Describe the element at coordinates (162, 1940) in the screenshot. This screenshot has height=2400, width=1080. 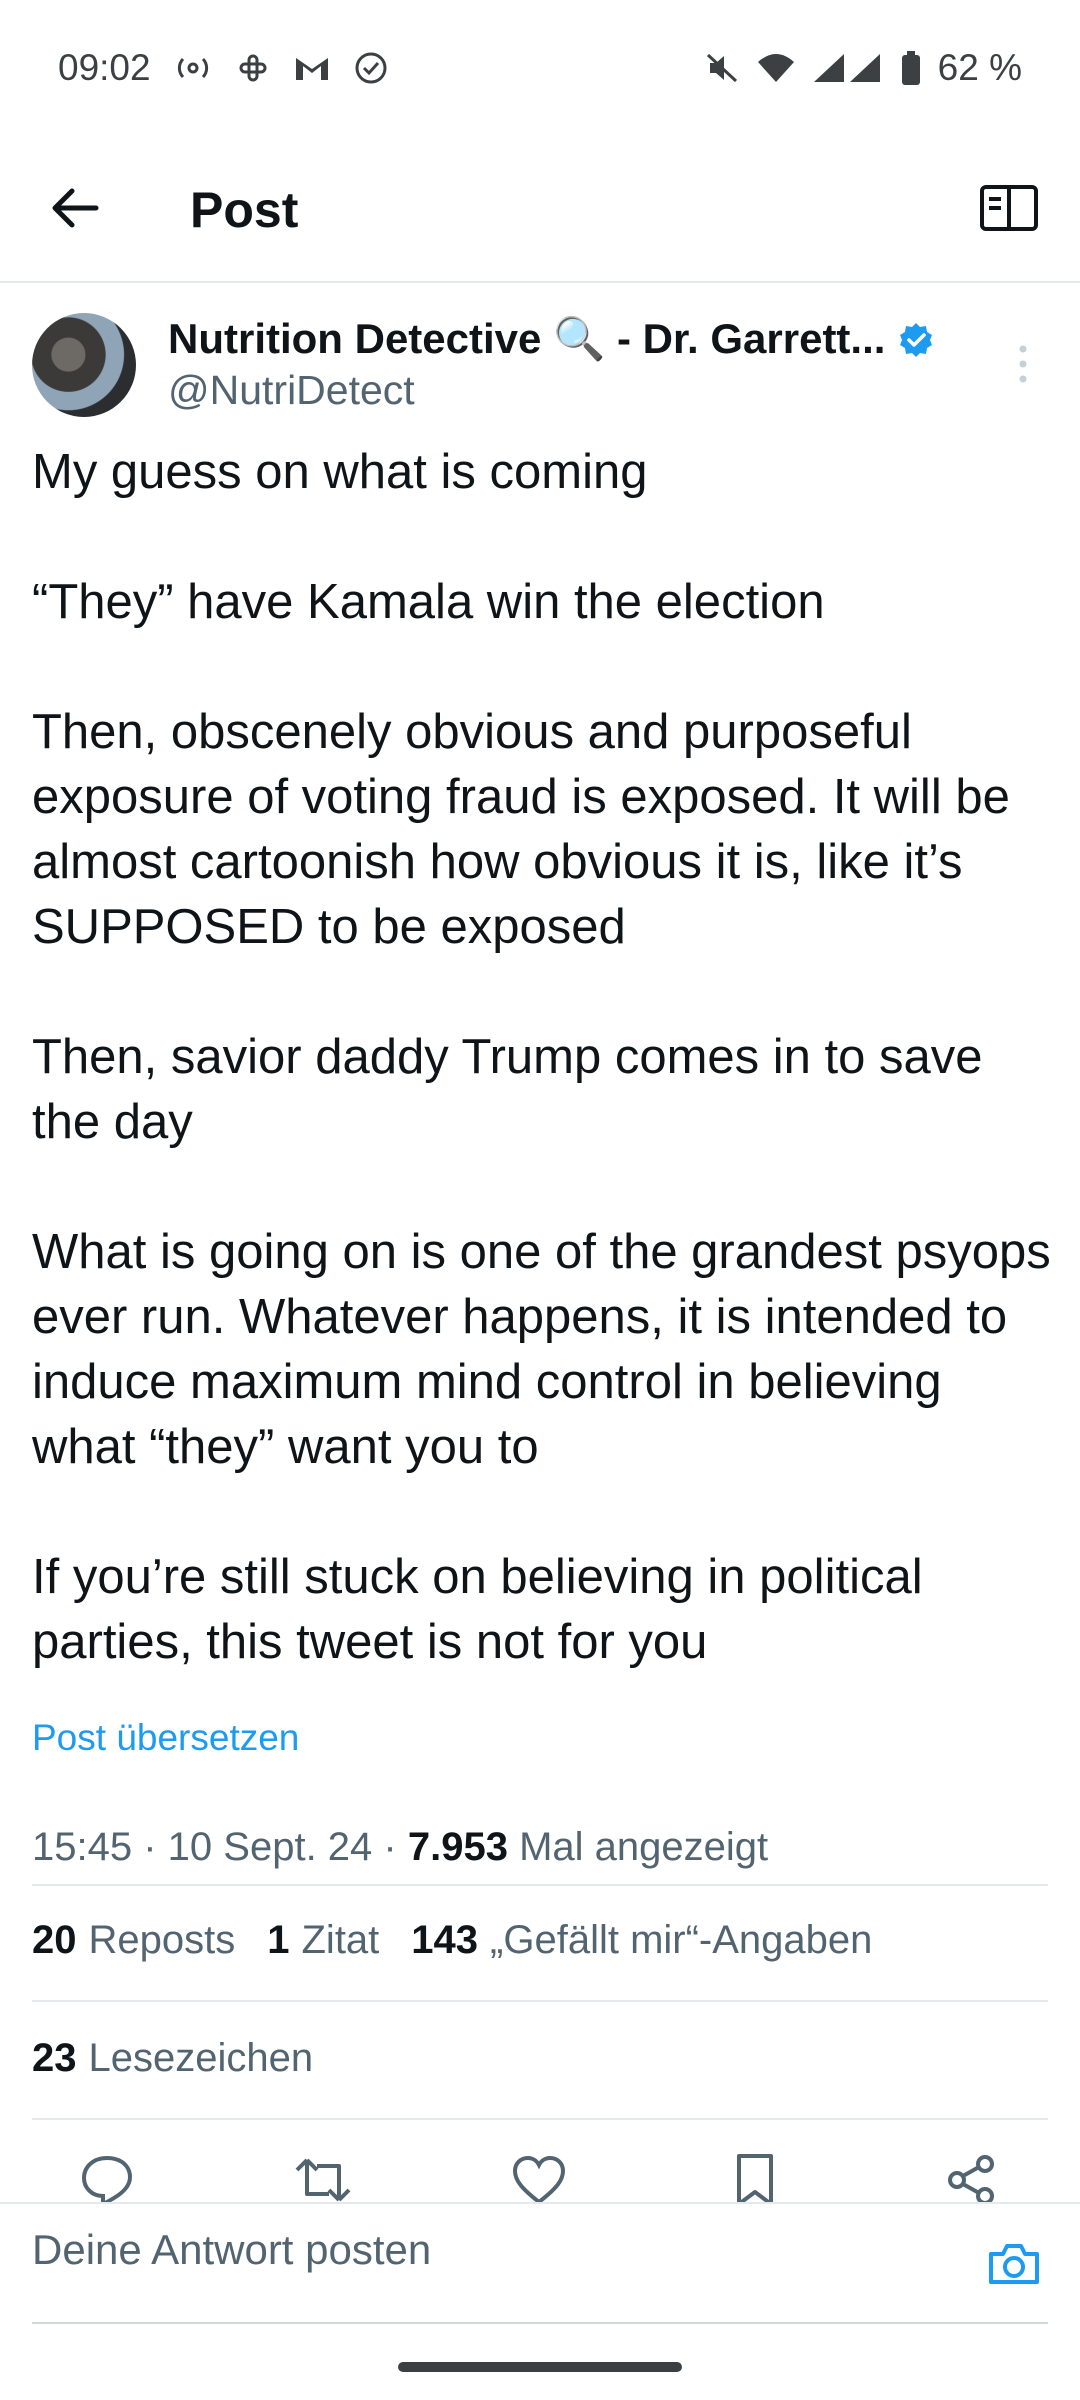
I see `reposts-label: Reposts` at that location.